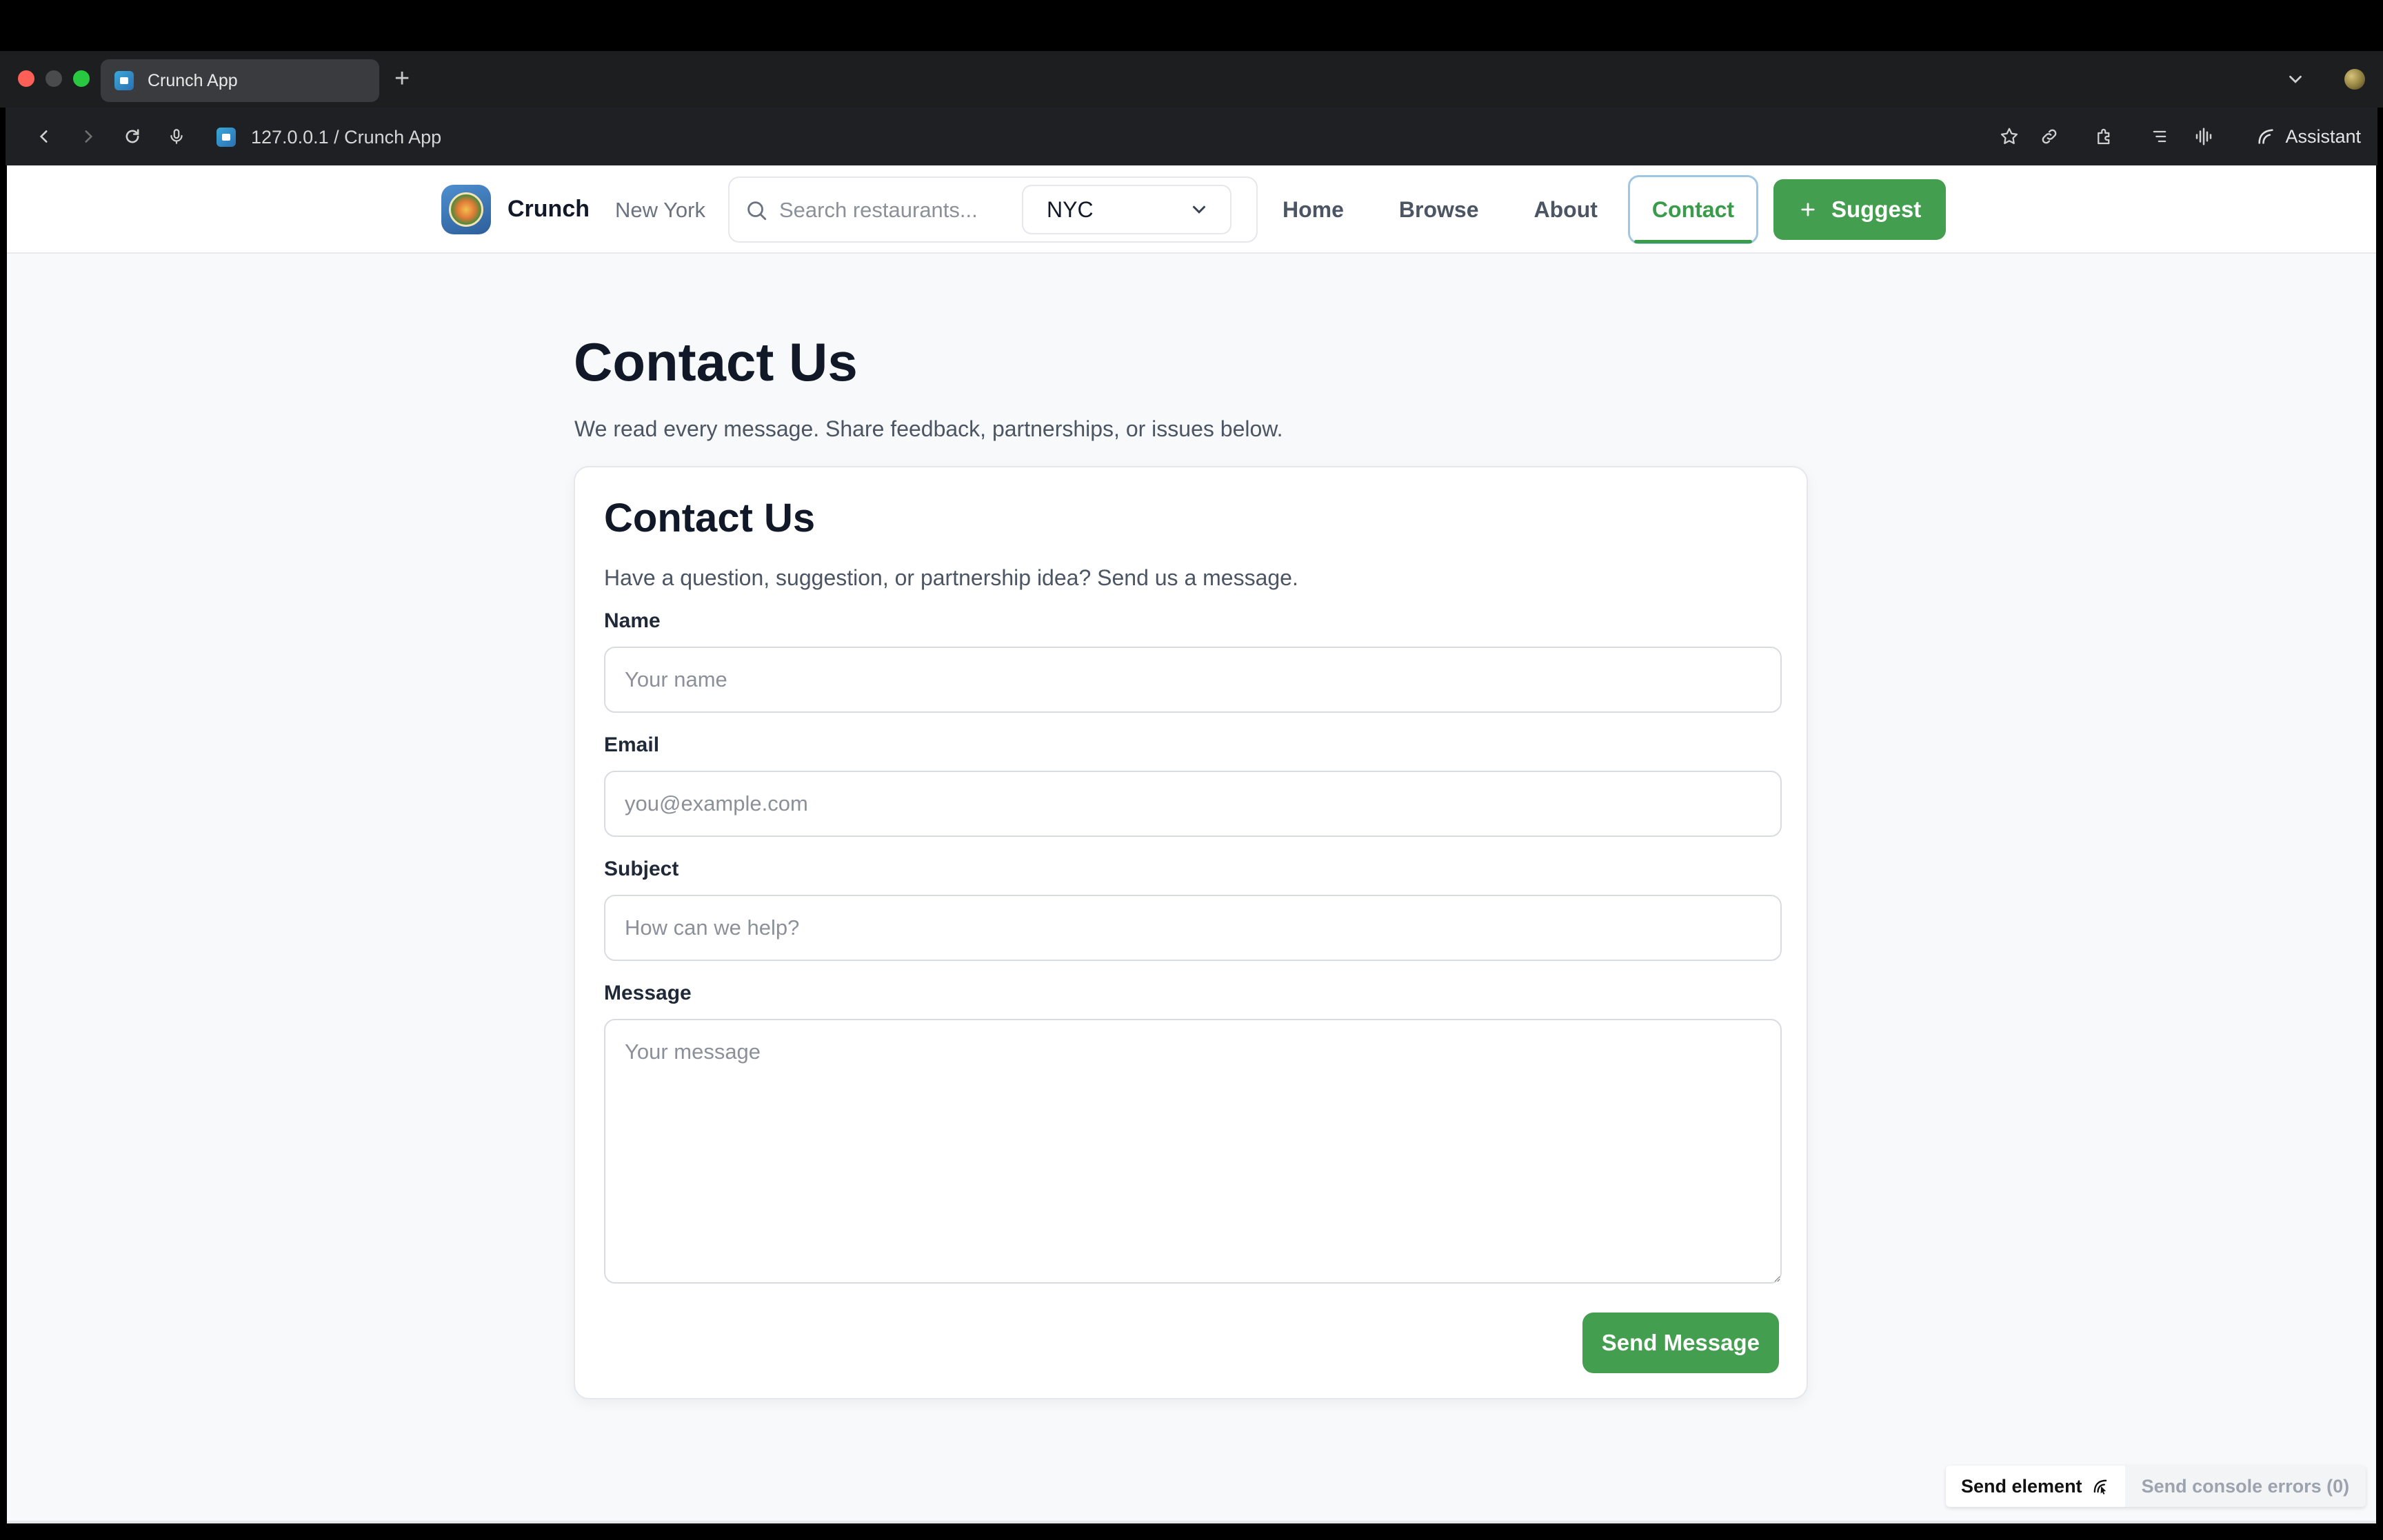 This screenshot has height=1540, width=2383. Describe the element at coordinates (660, 210) in the screenshot. I see `current-city-label: New York` at that location.